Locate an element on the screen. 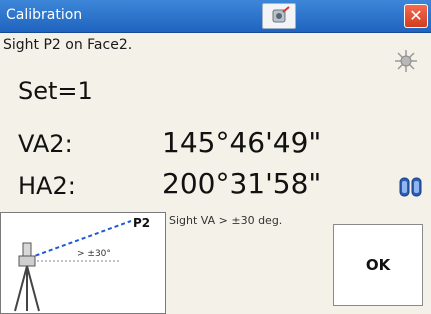 The width and height of the screenshot is (431, 314). sighting-diagram: P2 > ±30° is located at coordinates (83, 263).